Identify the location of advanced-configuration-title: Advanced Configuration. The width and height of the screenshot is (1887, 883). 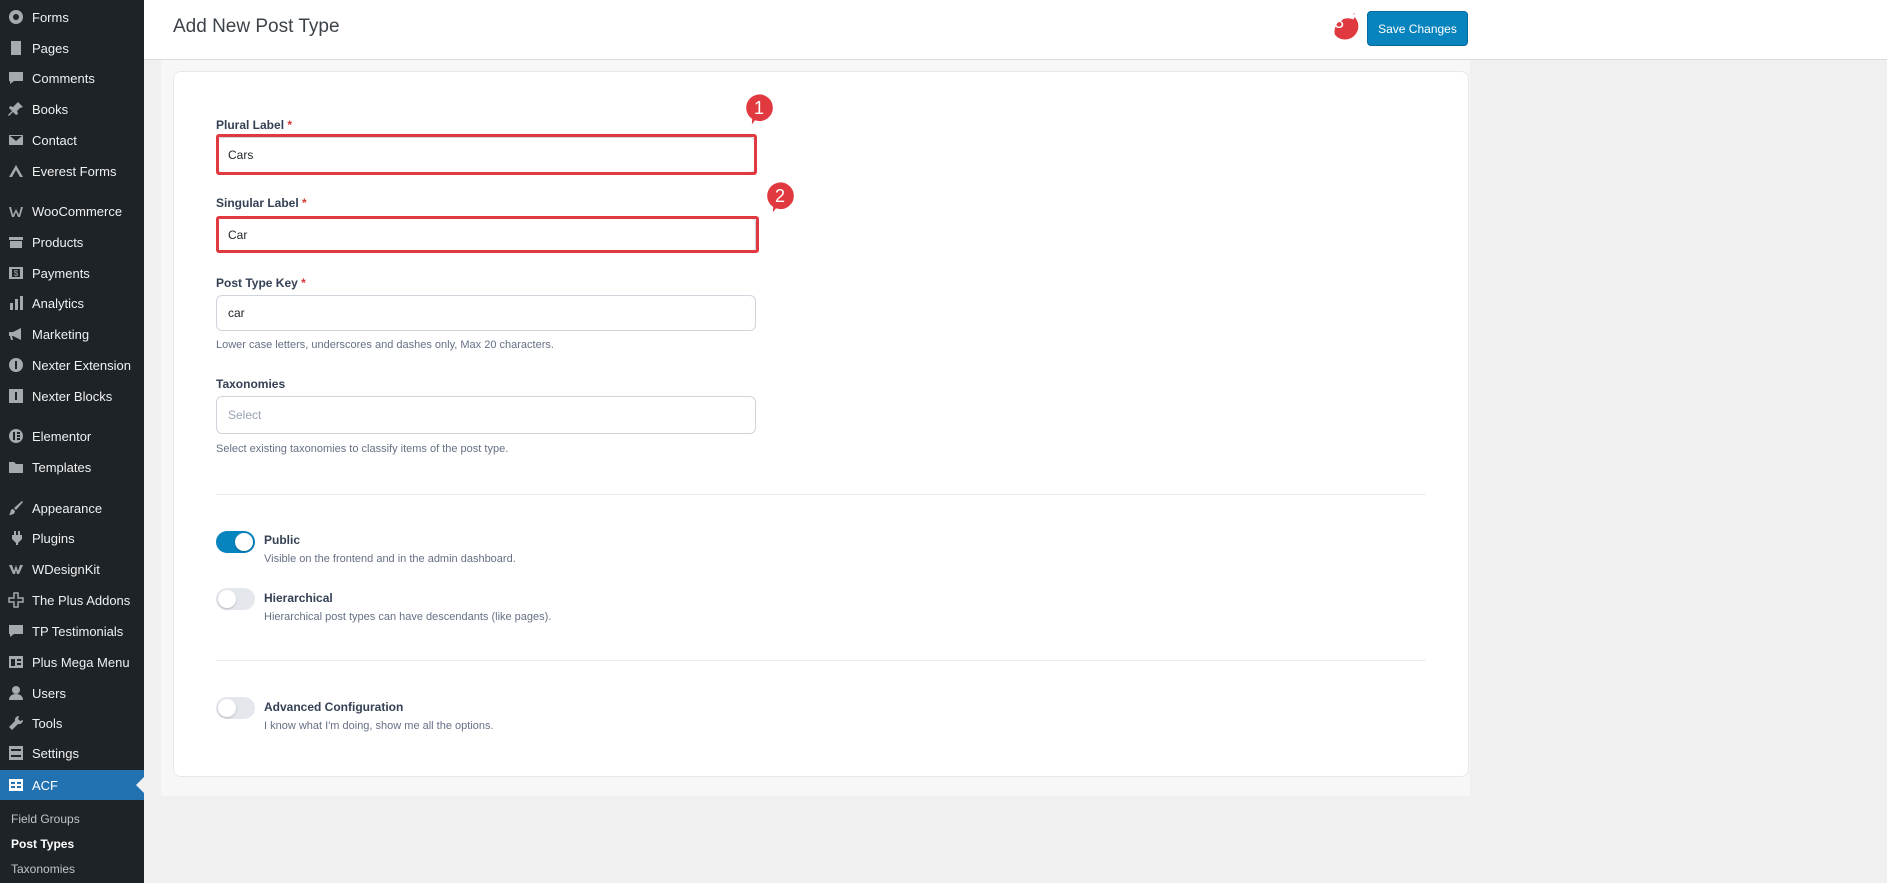
(334, 707).